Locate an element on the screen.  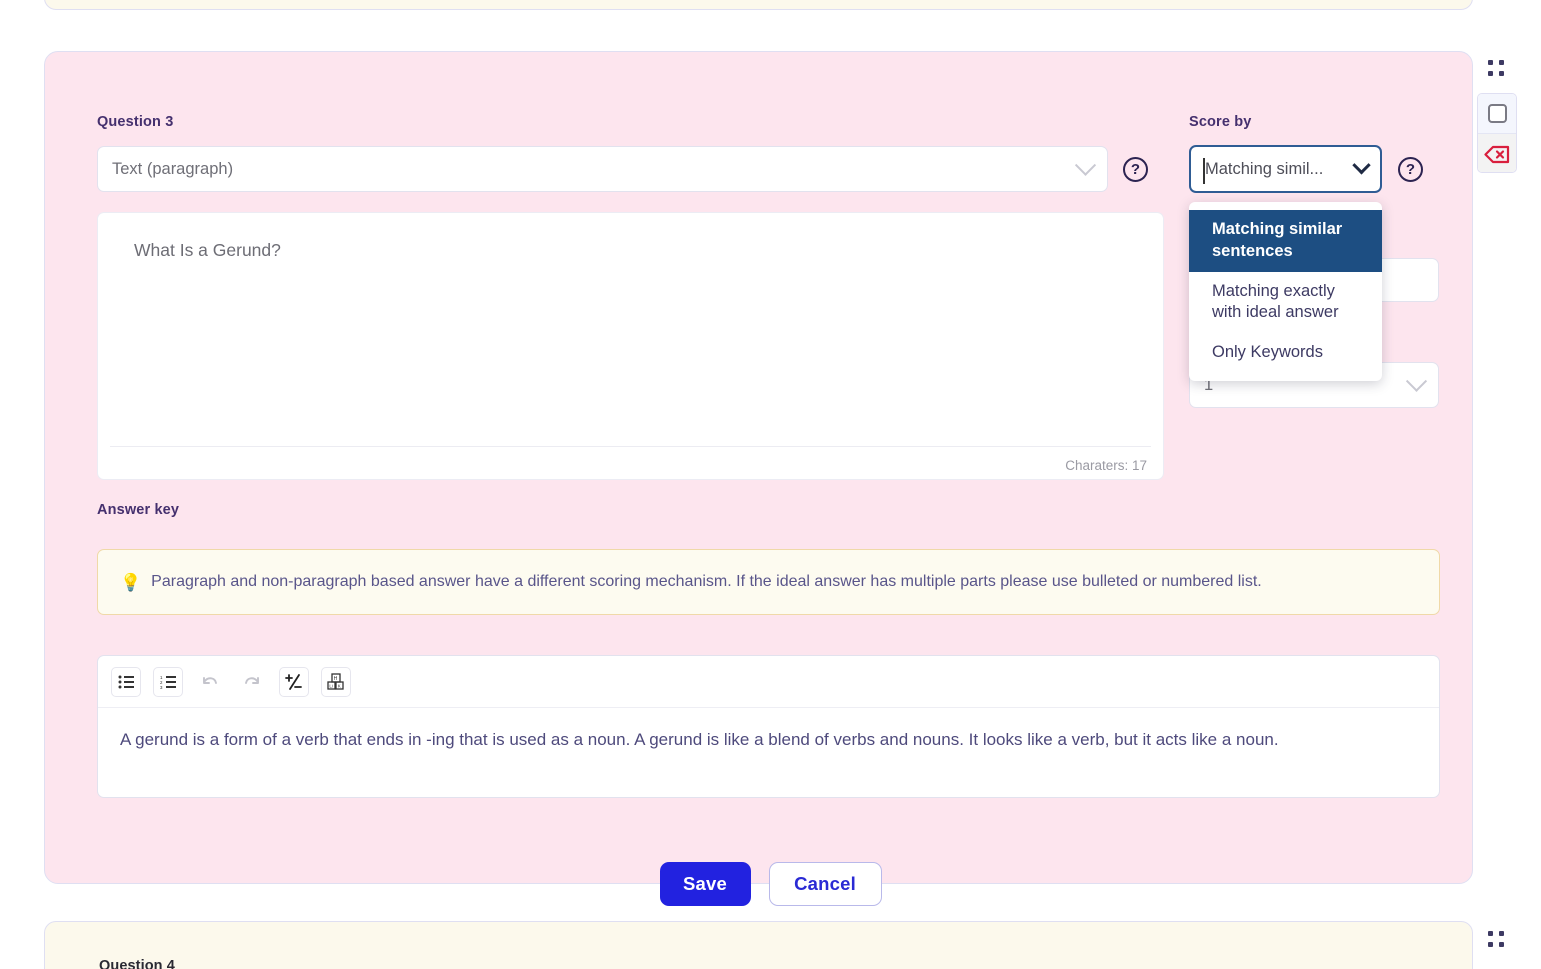
editor-toolbar: 1 2 3 H Li K is located at coordinates (768, 682).